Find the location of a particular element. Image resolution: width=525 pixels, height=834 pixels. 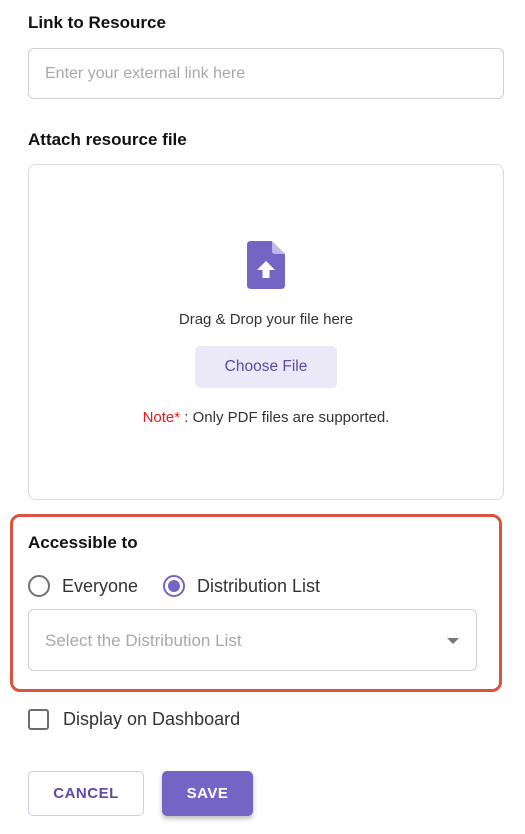

external-link-input is located at coordinates (266, 73).